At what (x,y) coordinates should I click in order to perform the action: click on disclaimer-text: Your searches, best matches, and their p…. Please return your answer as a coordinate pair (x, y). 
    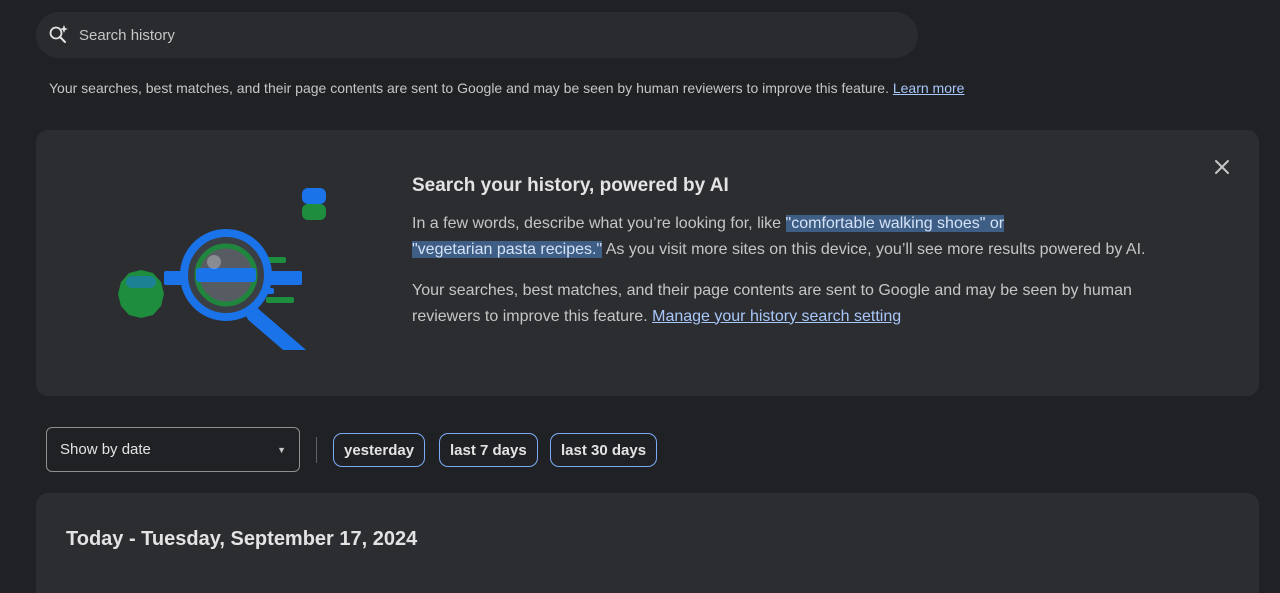
    Looking at the image, I should click on (469, 88).